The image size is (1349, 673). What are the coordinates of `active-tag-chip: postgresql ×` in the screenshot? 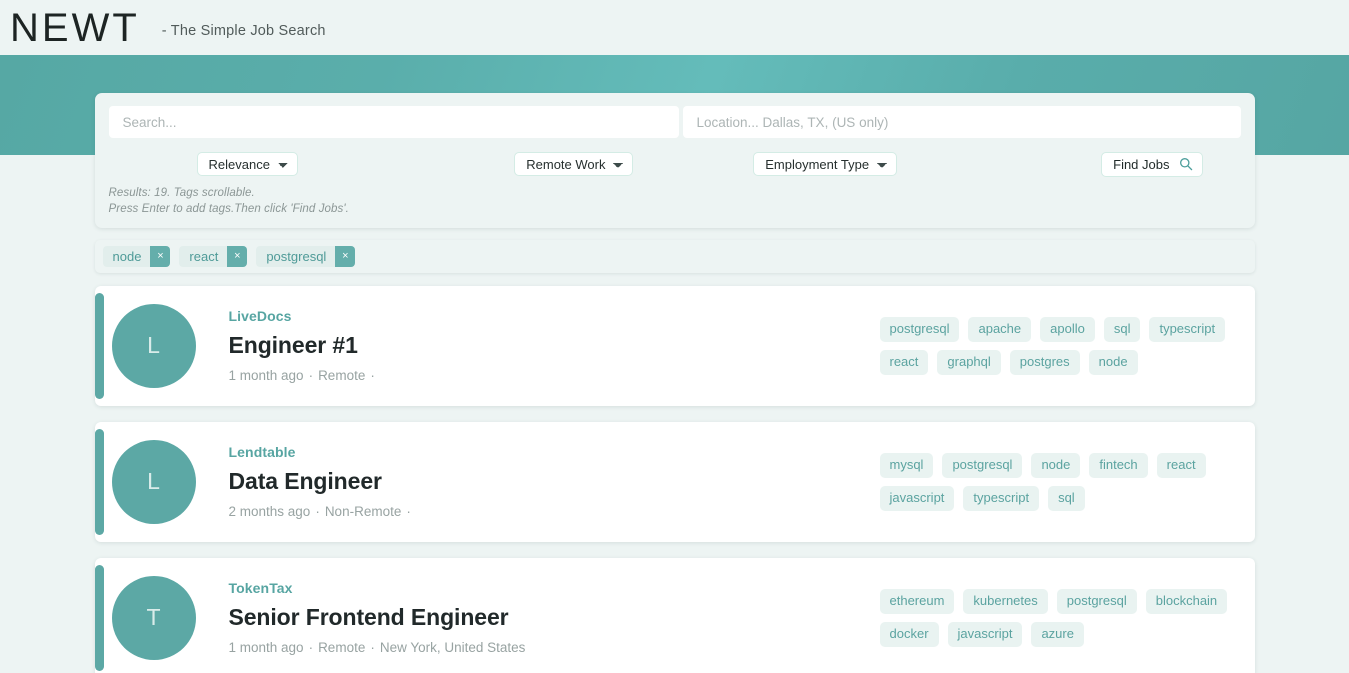 It's located at (306, 256).